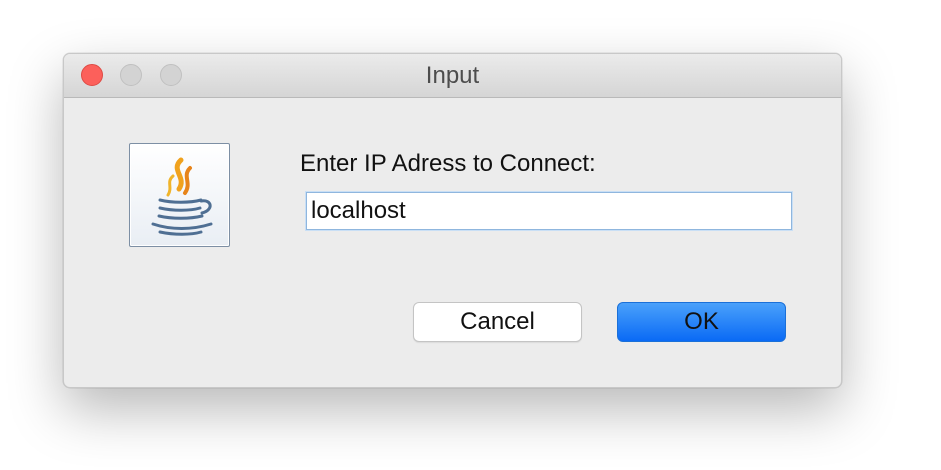 Image resolution: width=941 pixels, height=470 pixels. Describe the element at coordinates (448, 163) in the screenshot. I see `ip-address-prompt-label: Enter IP Adress to Connect:` at that location.